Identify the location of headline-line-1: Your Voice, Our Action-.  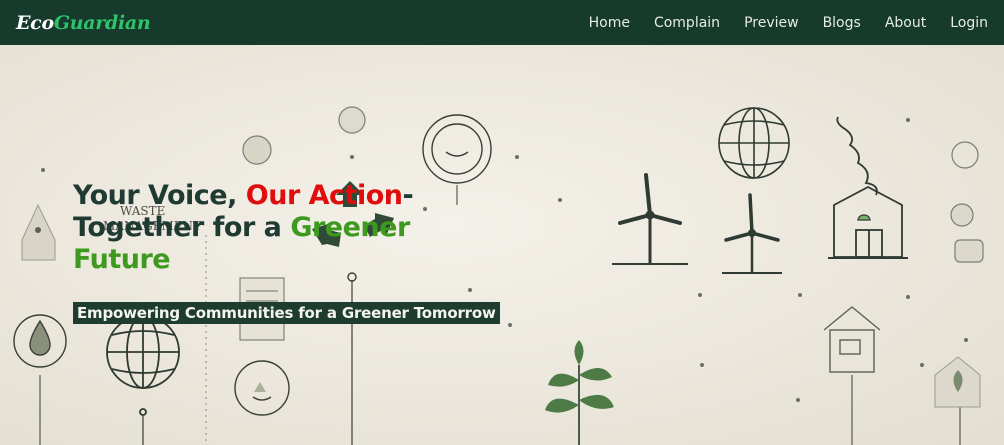
(283, 196).